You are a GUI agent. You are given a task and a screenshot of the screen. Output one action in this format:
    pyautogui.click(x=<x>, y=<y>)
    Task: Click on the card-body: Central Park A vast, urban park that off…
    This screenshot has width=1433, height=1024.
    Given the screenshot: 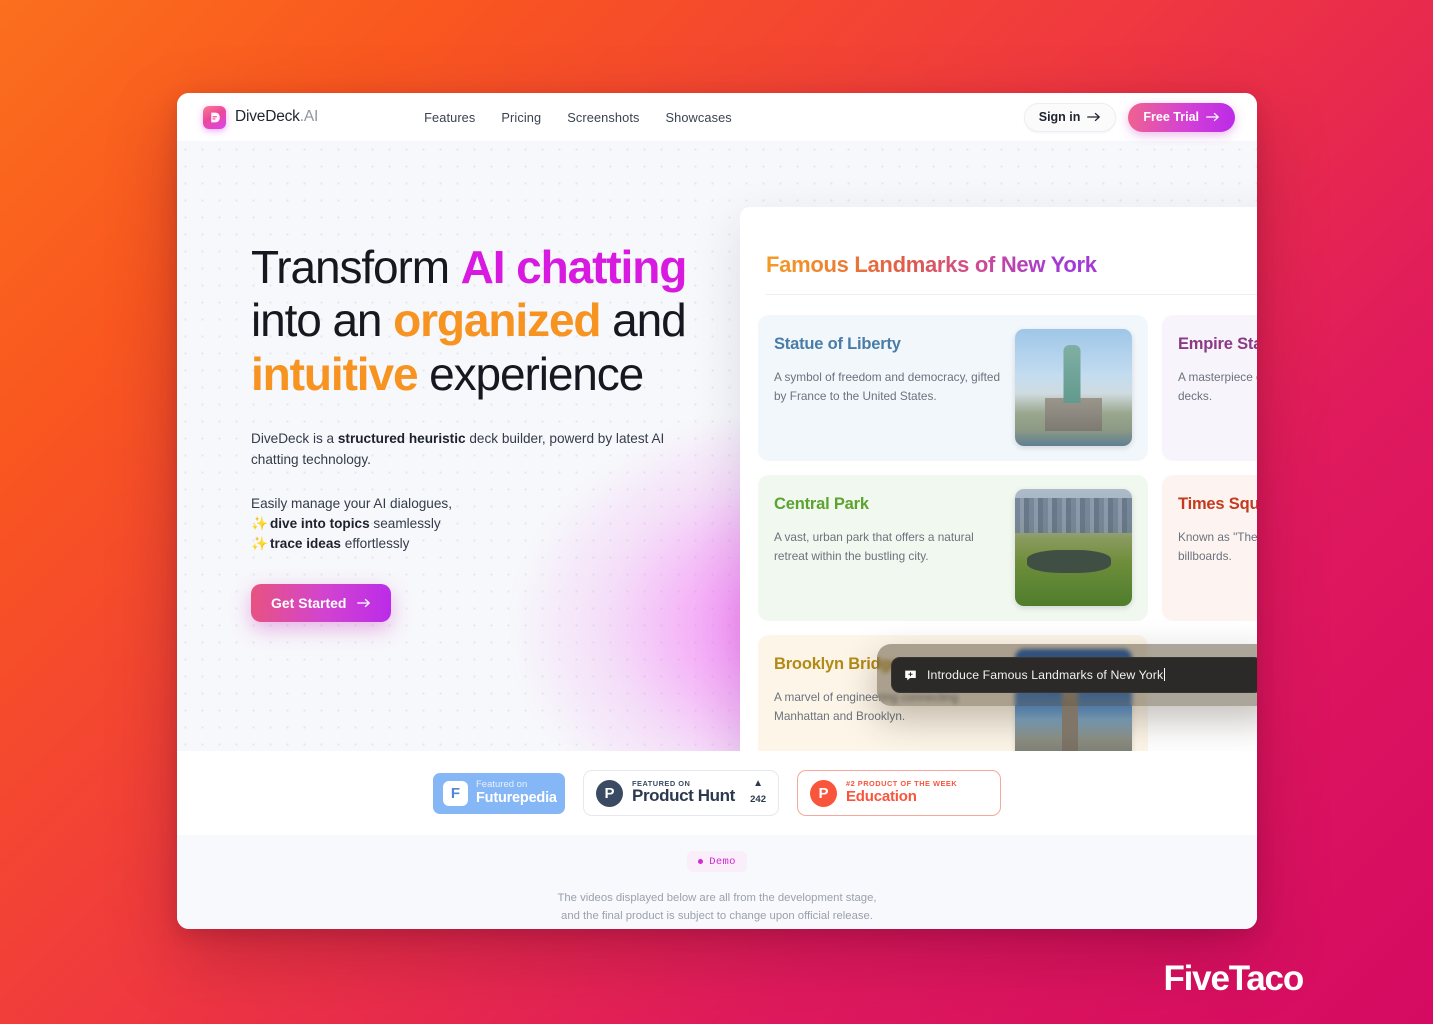 What is the action you would take?
    pyautogui.click(x=887, y=527)
    